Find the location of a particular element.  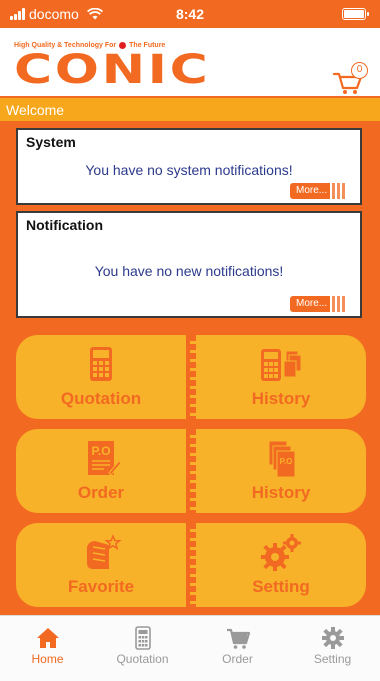

order-history-button: P.O History is located at coordinates (281, 471).